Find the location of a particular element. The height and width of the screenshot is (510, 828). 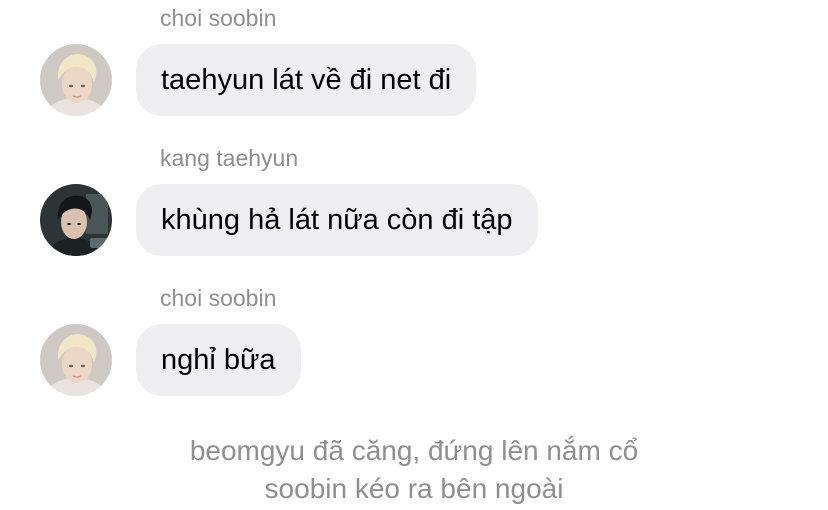

narration-line: beomgyu đã căng, đứng lên nắm cổ is located at coordinates (414, 450).